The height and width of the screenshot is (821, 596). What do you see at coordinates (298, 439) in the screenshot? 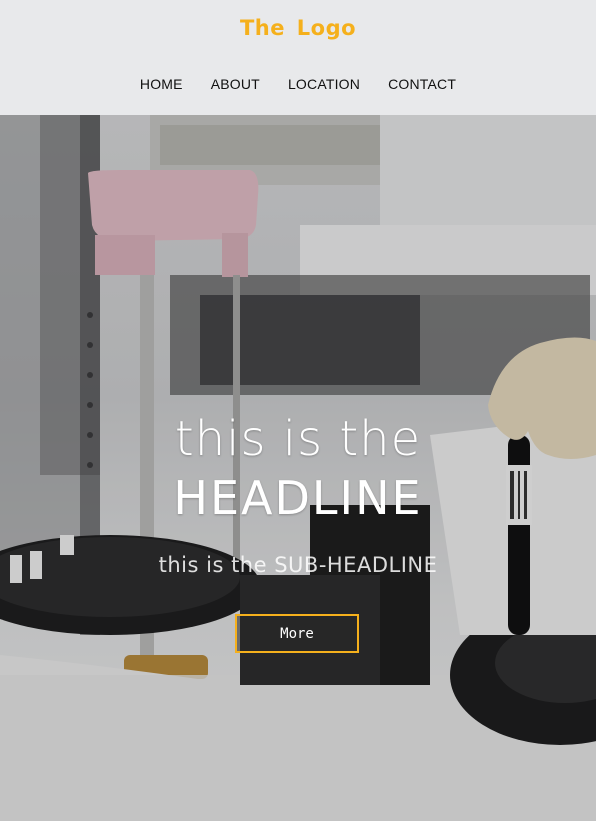
I see `hero-headline-line1: this is the` at bounding box center [298, 439].